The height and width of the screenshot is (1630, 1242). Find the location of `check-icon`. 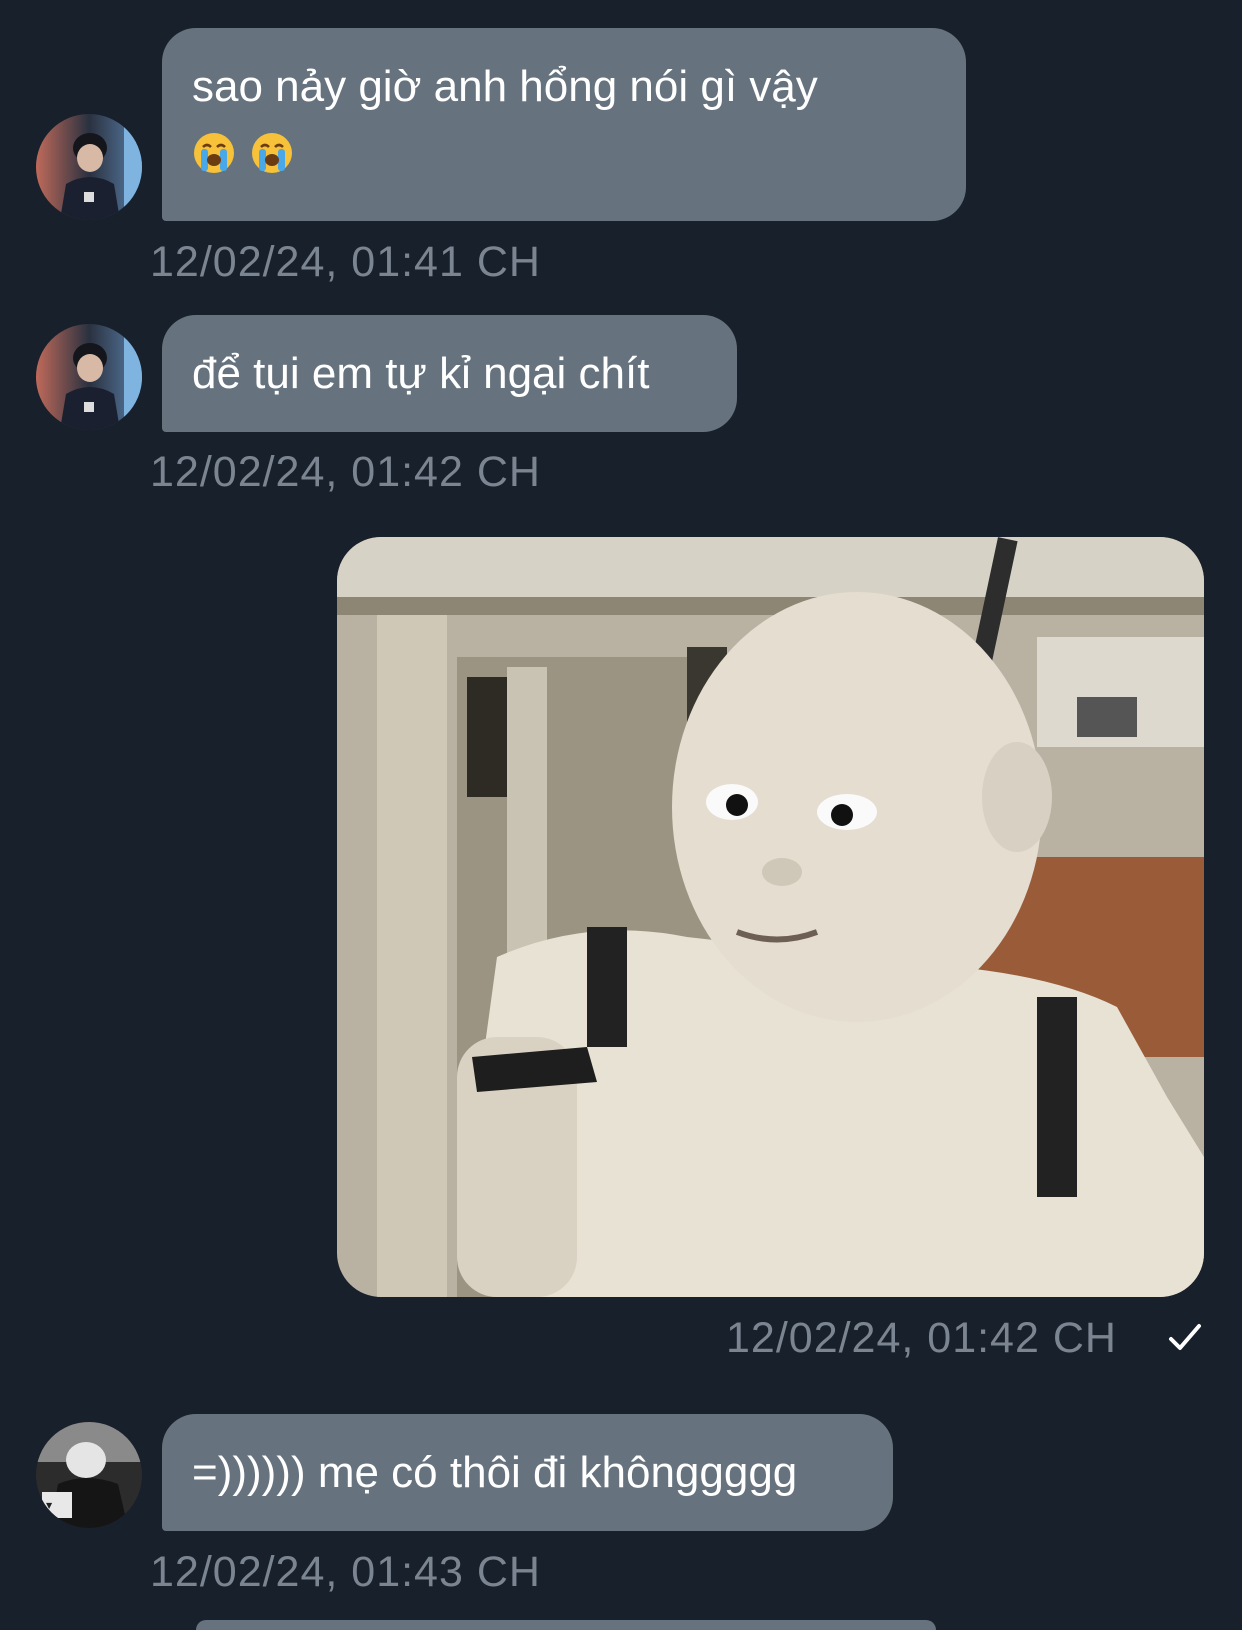

check-icon is located at coordinates (1185, 1337).